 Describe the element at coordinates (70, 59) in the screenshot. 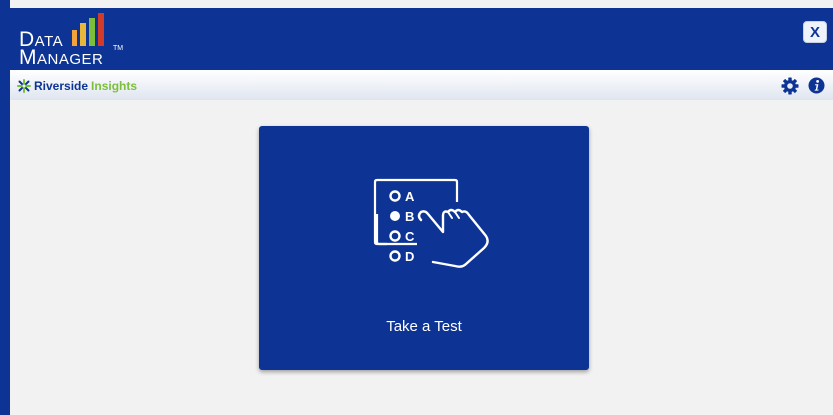

I see `logo-word2-rest: ANAGER` at that location.